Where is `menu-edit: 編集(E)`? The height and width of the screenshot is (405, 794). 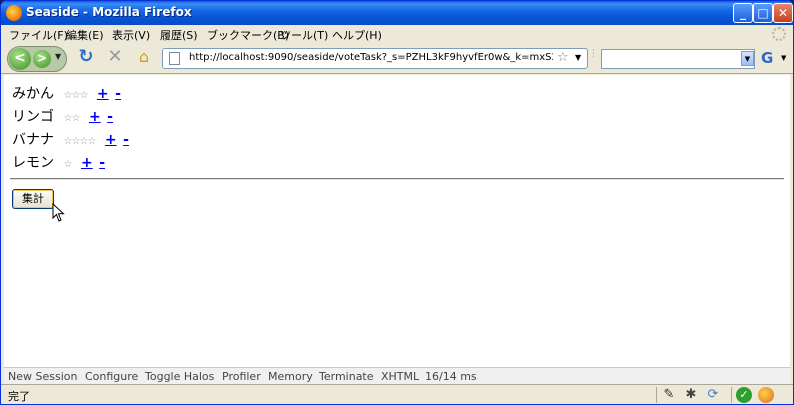
menu-edit: 編集(E) is located at coordinates (85, 35).